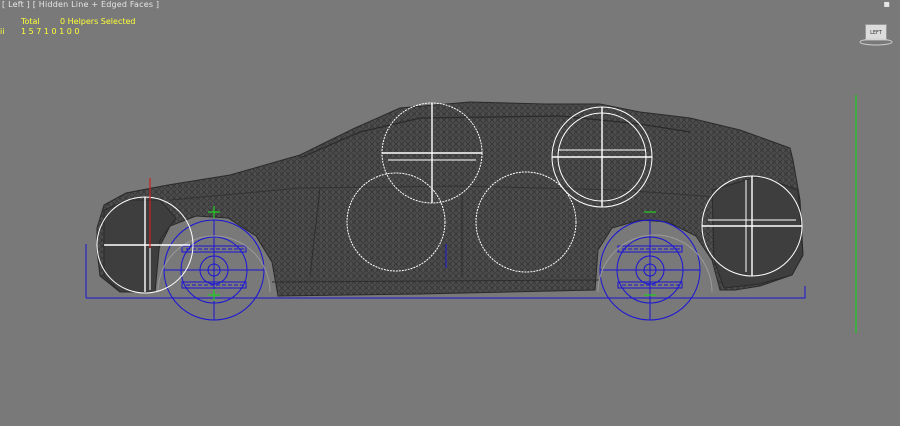  What do you see at coordinates (886, 5) in the screenshot?
I see `viewport-menu-icon: ▪` at bounding box center [886, 5].